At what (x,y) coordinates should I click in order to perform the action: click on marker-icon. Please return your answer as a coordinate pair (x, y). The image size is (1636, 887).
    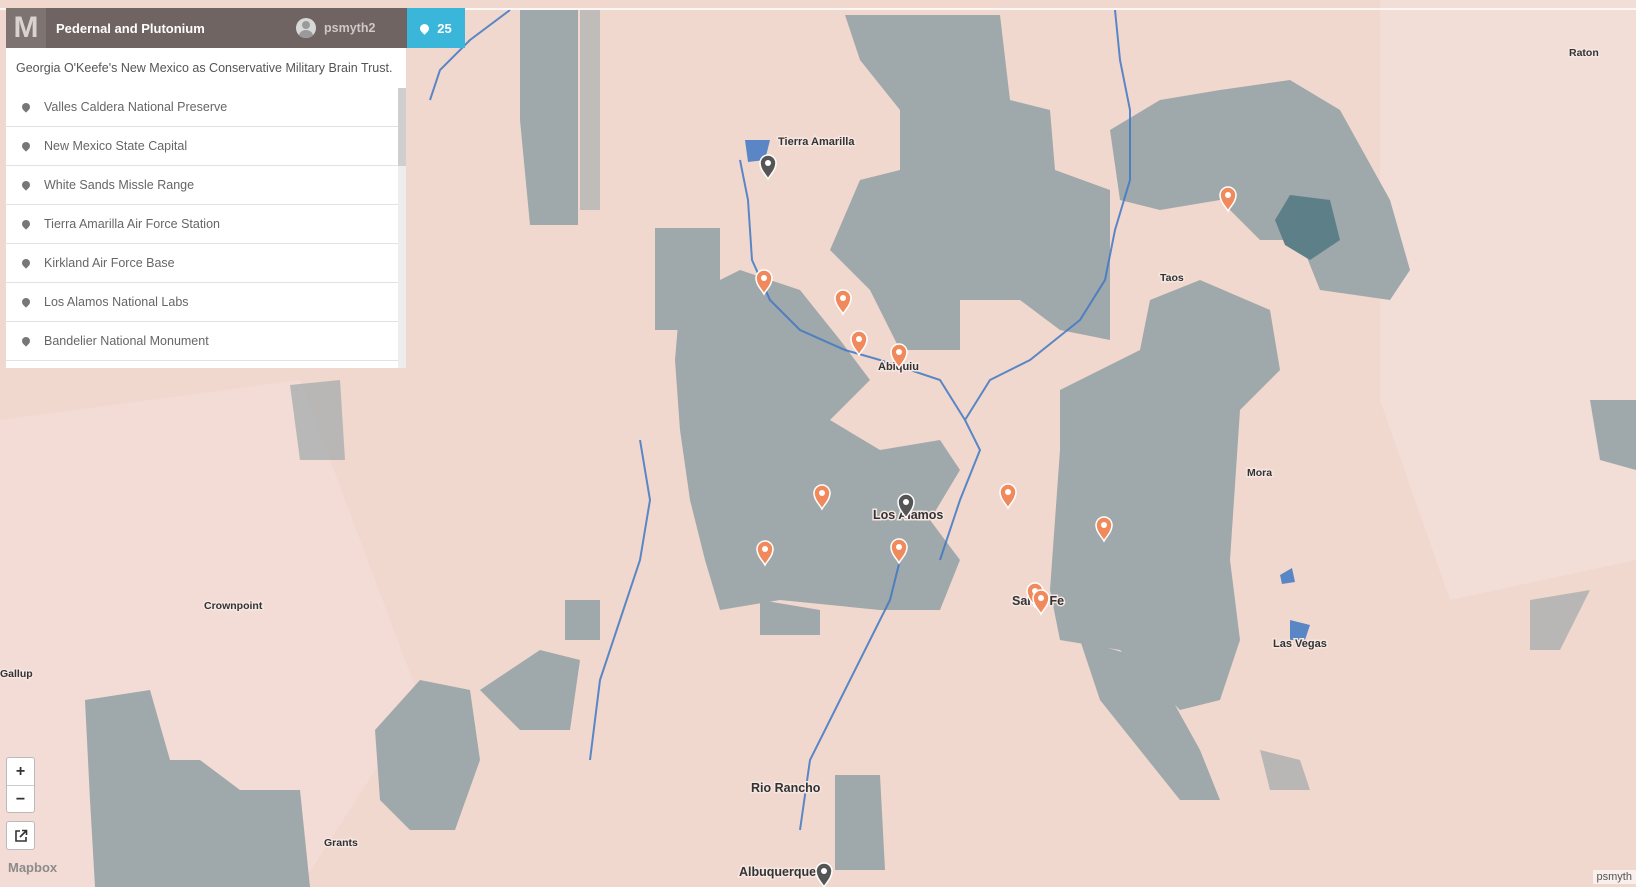
    Looking at the image, I should click on (425, 28).